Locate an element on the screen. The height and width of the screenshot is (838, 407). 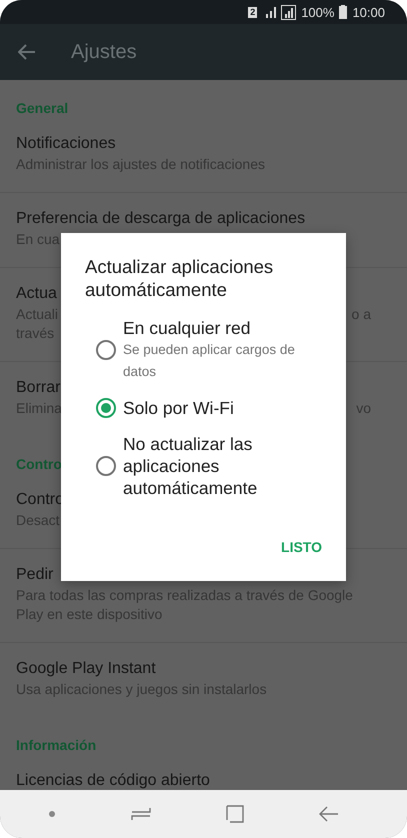
section-header: General is located at coordinates (42, 108).